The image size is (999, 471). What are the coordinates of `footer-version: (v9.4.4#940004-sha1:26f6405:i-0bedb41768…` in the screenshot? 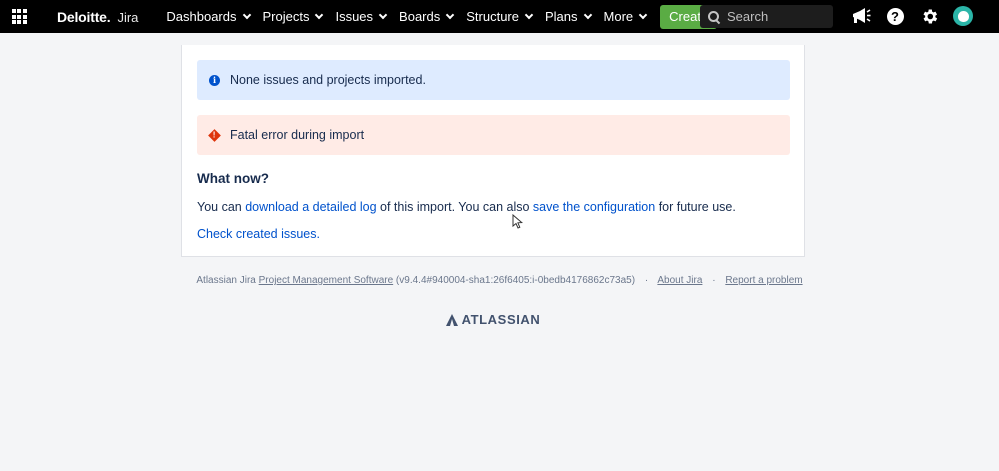 It's located at (514, 280).